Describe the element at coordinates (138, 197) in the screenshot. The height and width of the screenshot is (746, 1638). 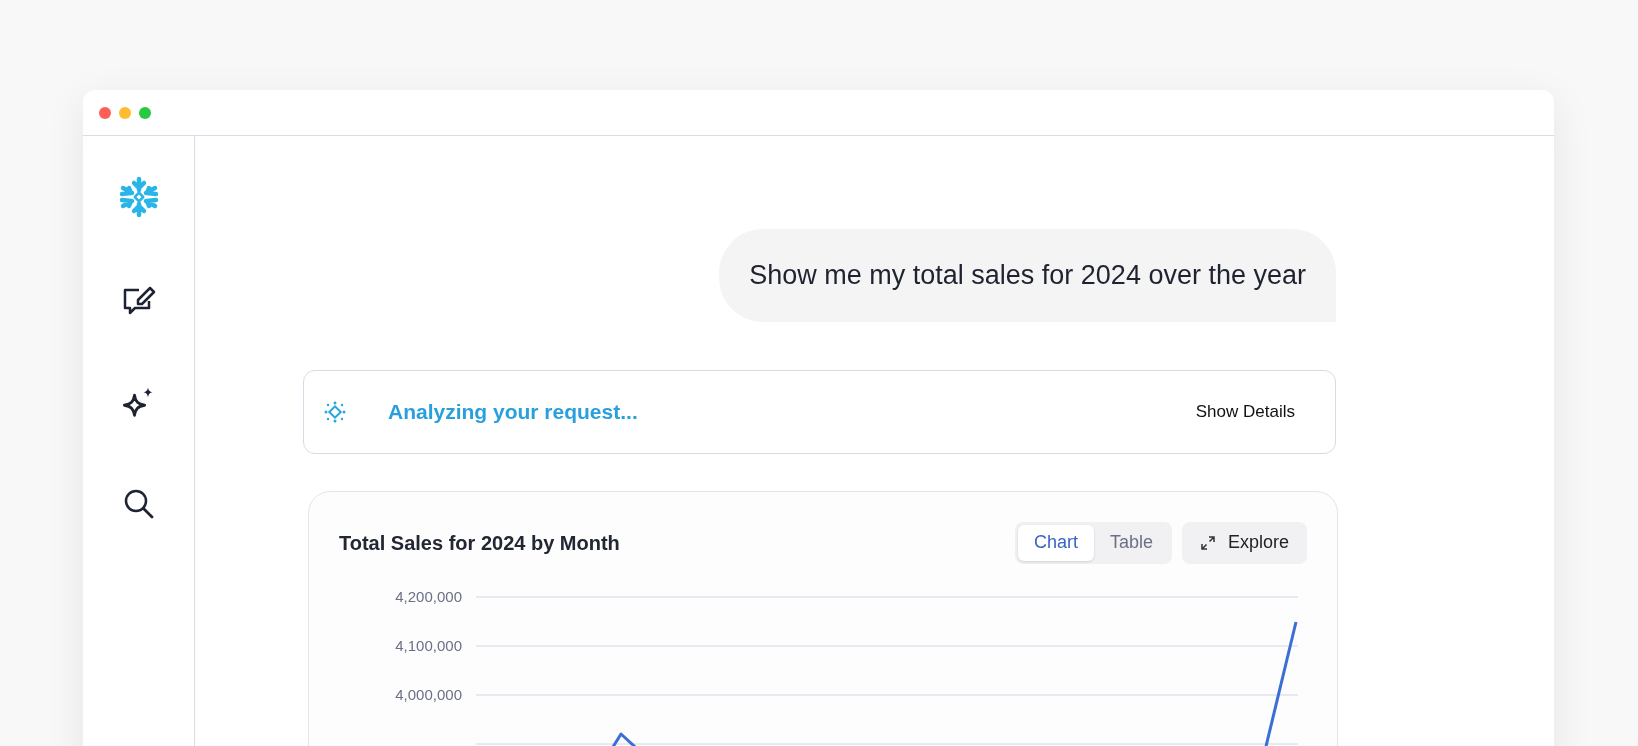
I see `snowflake-icon` at that location.